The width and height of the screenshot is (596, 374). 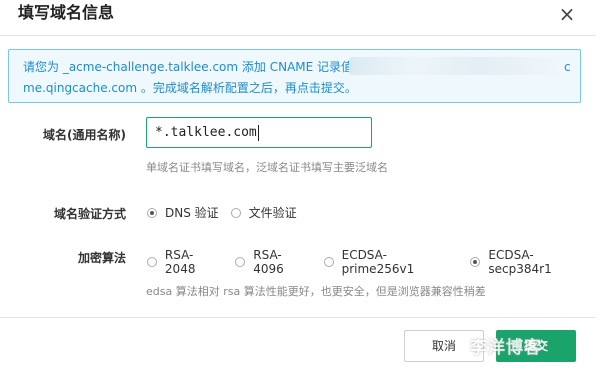 I want to click on algorithm-hint: edsa 算法相对 rsa 算法性能更好，也更安全，但是浏览器兼容性稍差, so click(x=316, y=291).